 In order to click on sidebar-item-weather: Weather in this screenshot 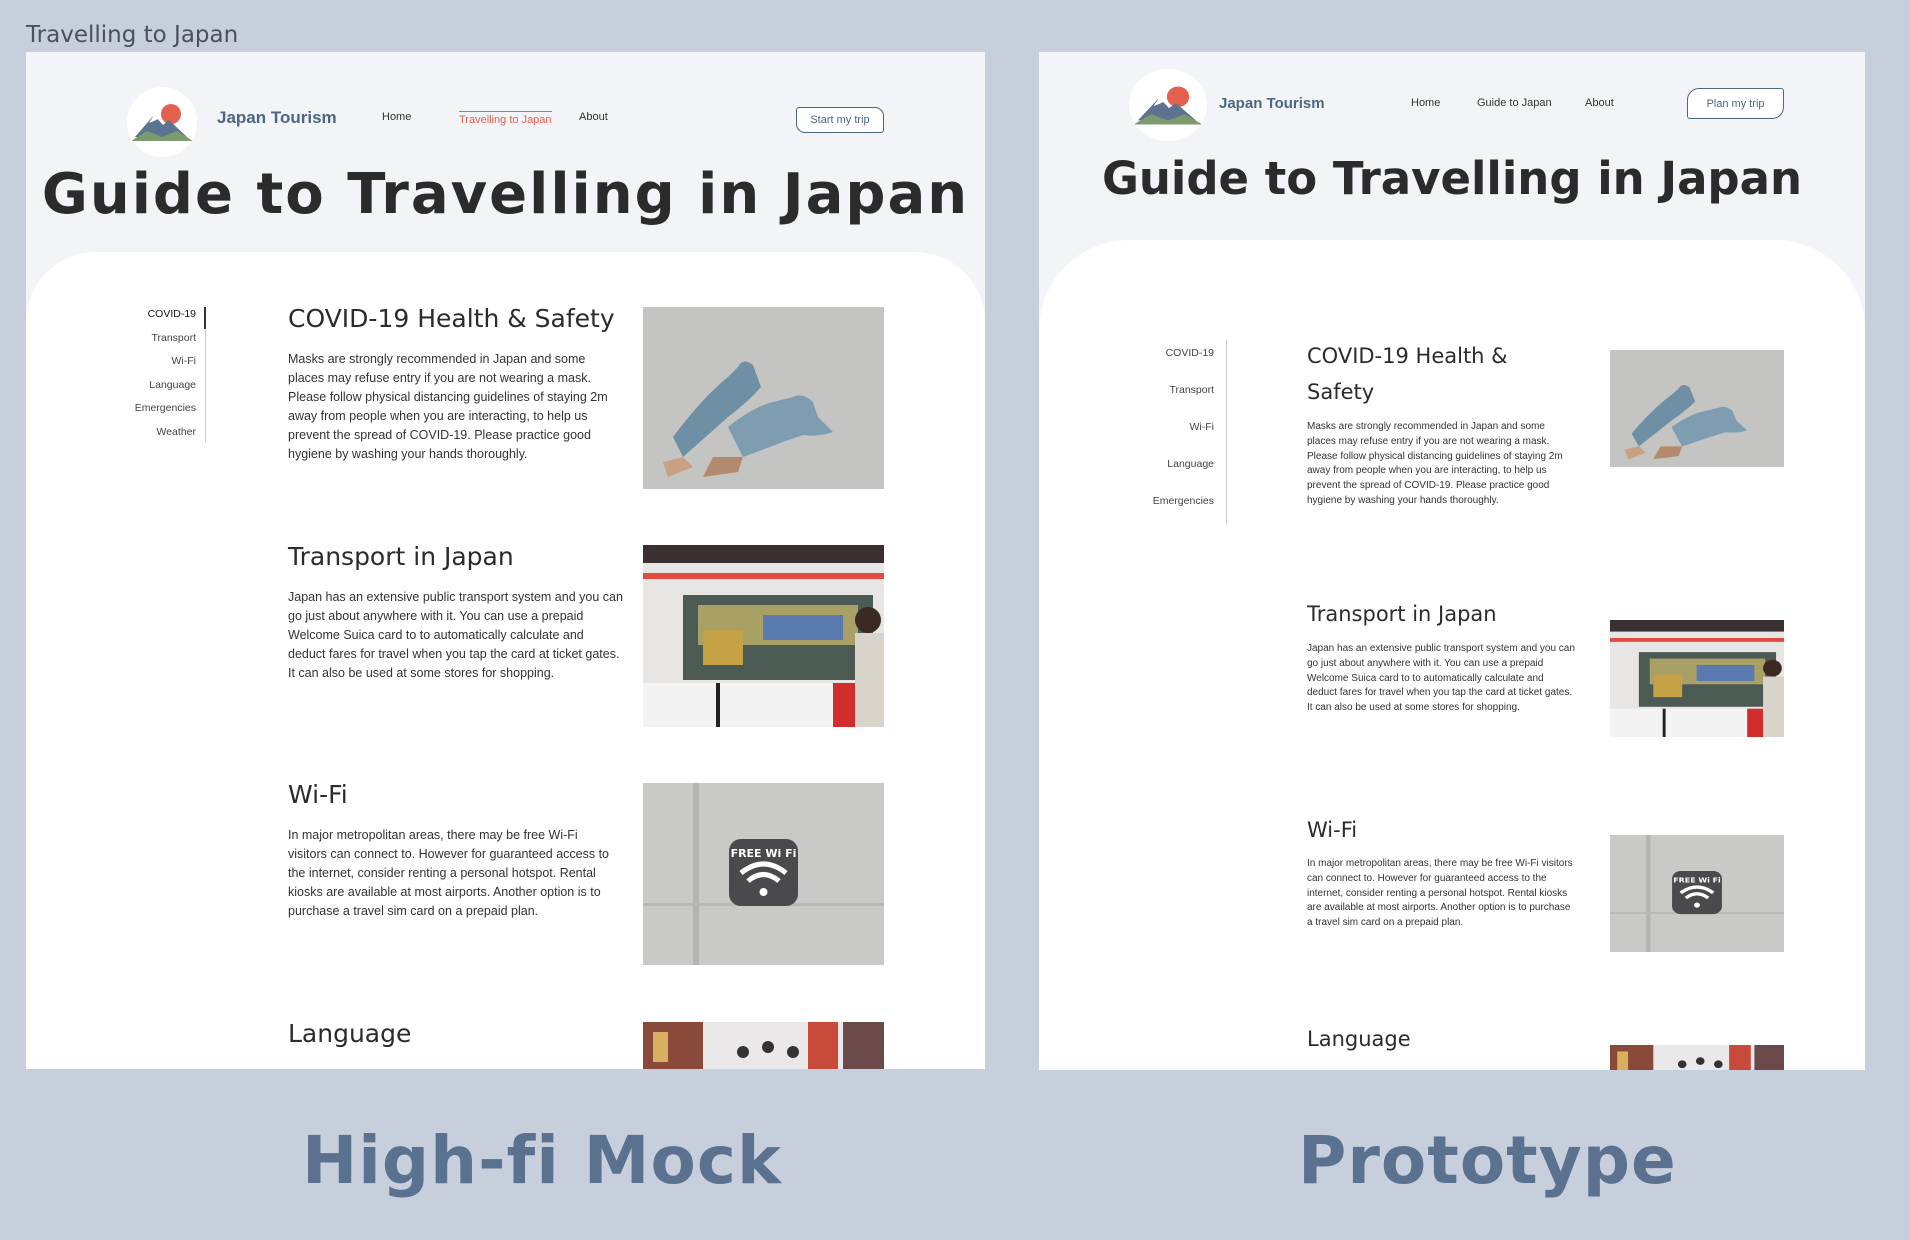, I will do `click(177, 432)`.